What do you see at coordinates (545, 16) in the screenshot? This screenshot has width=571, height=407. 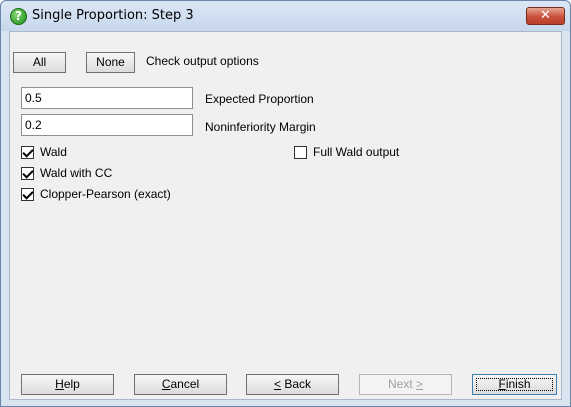 I see `close-button: ✕` at bounding box center [545, 16].